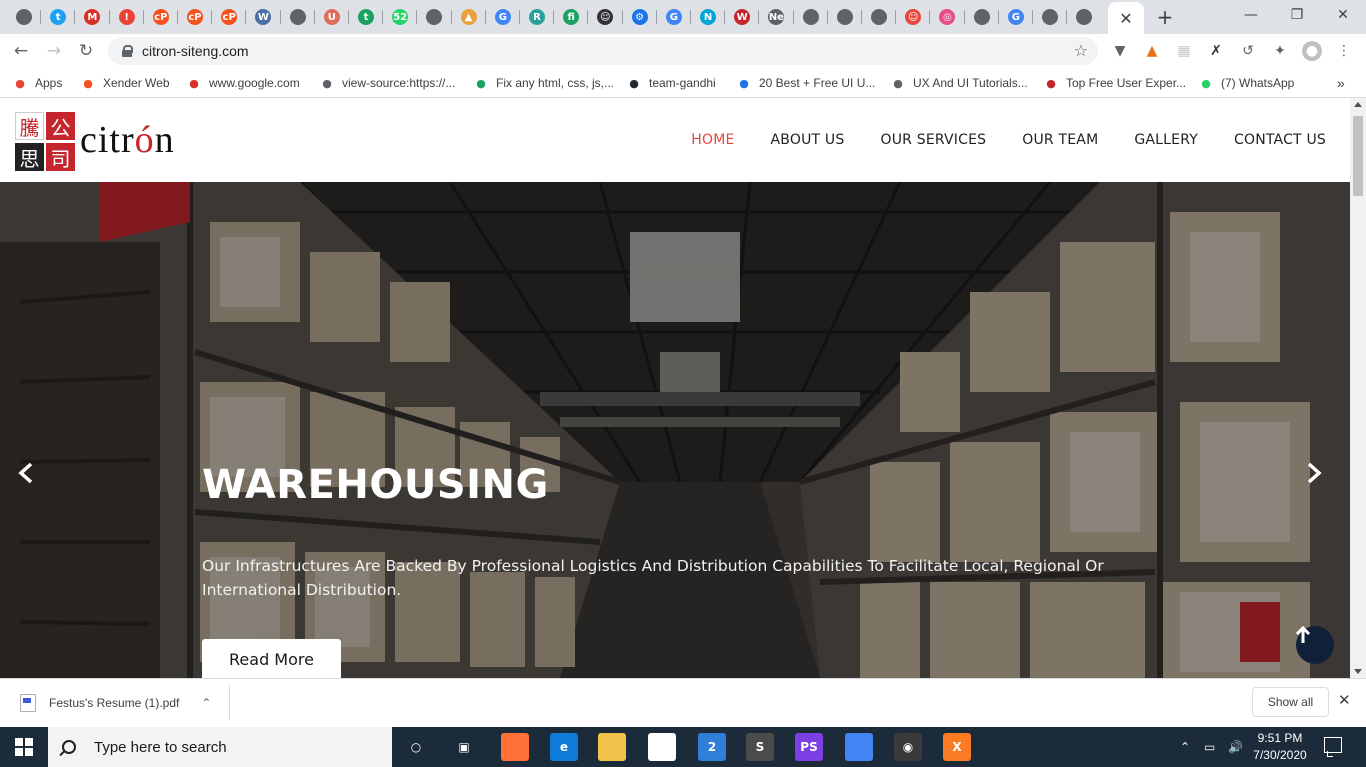 The width and height of the screenshot is (1366, 767). What do you see at coordinates (127, 17) in the screenshot?
I see `browser-tab: !` at bounding box center [127, 17].